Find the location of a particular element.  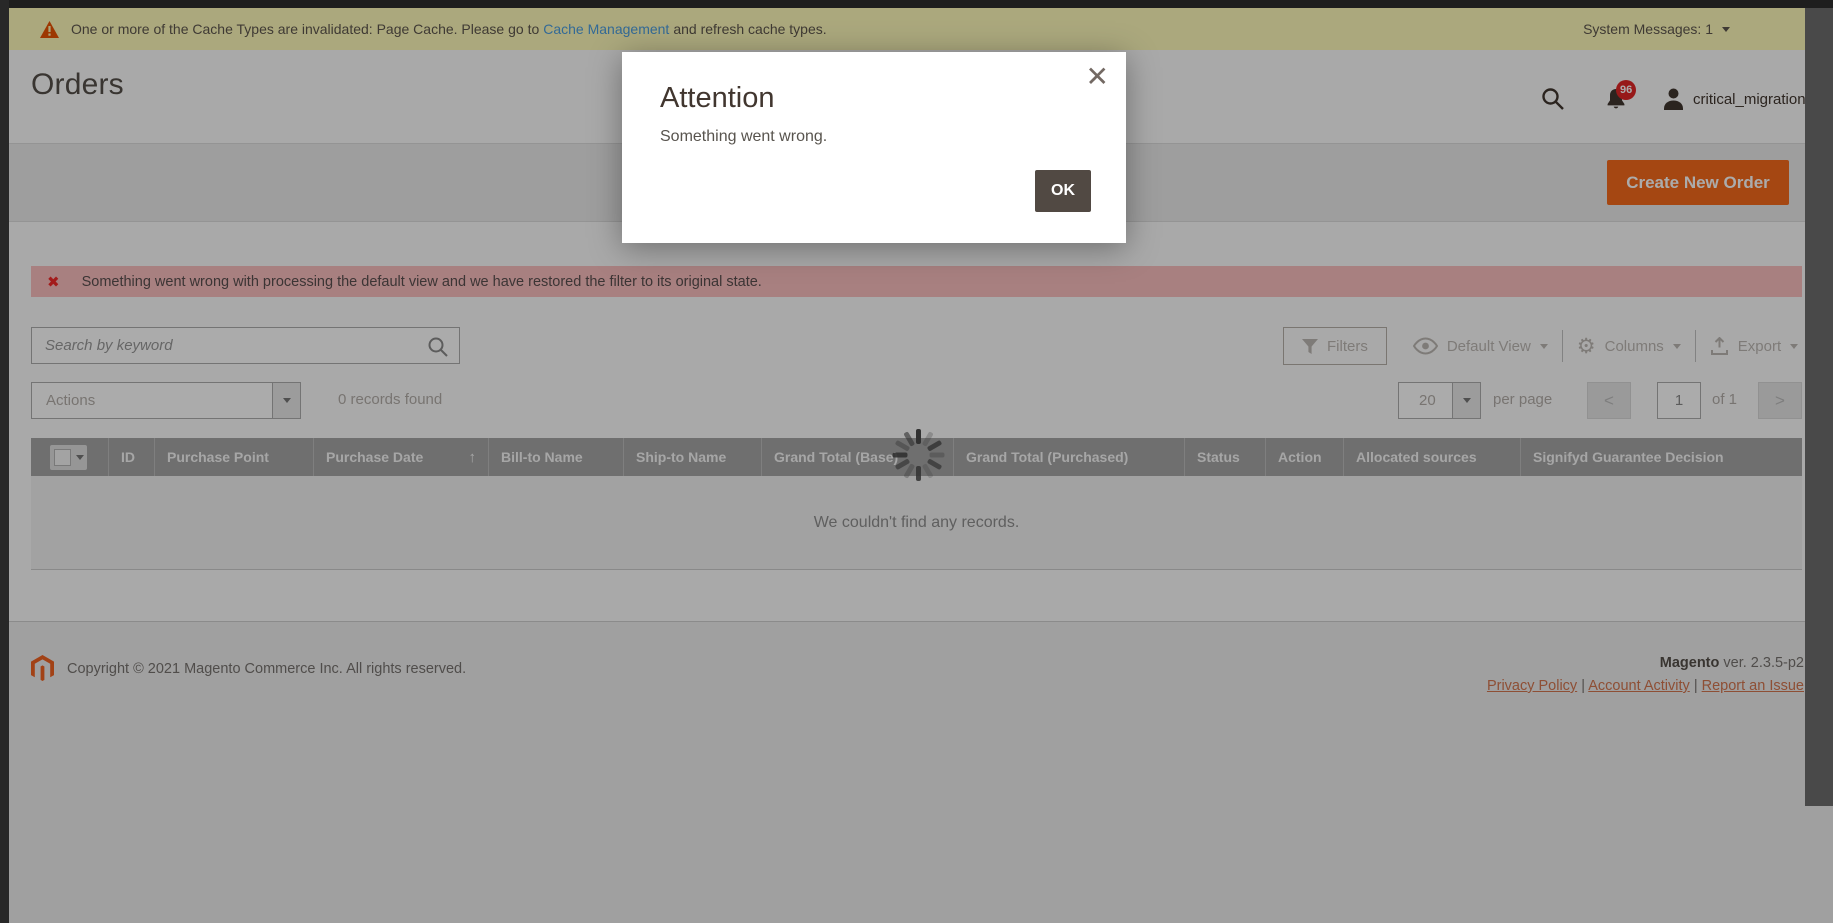

close-icon: ✕ is located at coordinates (1097, 76).